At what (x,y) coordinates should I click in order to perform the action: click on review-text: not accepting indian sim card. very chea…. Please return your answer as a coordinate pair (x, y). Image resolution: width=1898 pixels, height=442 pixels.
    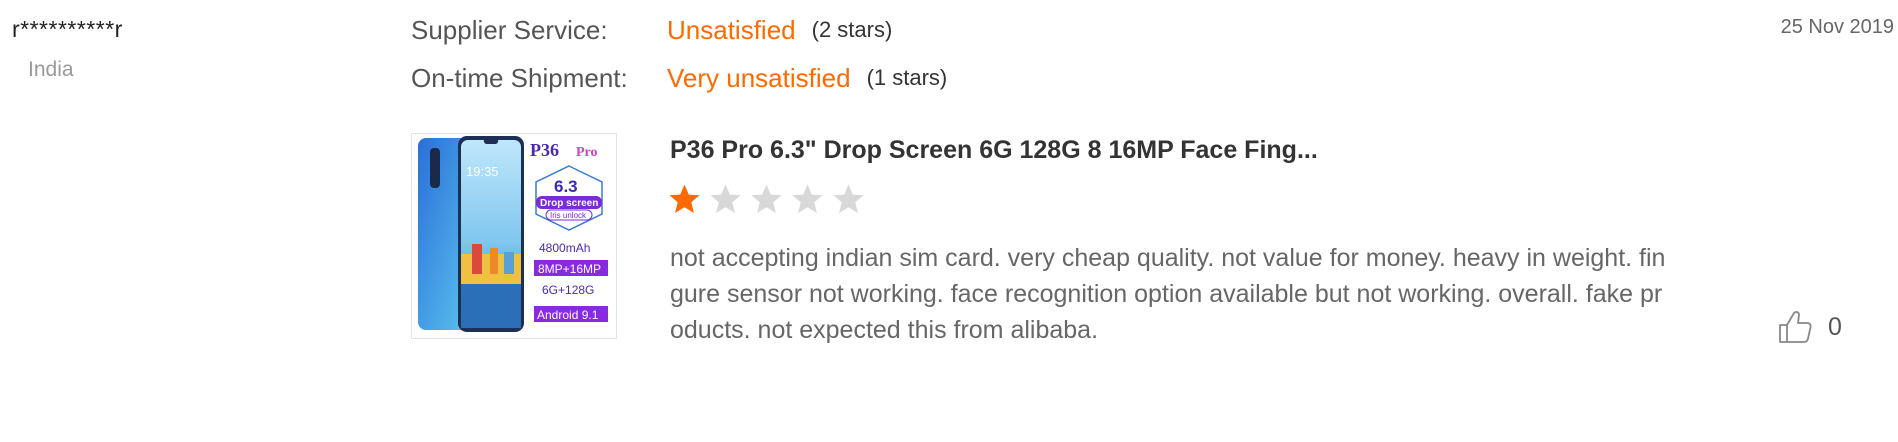
    Looking at the image, I should click on (1168, 294).